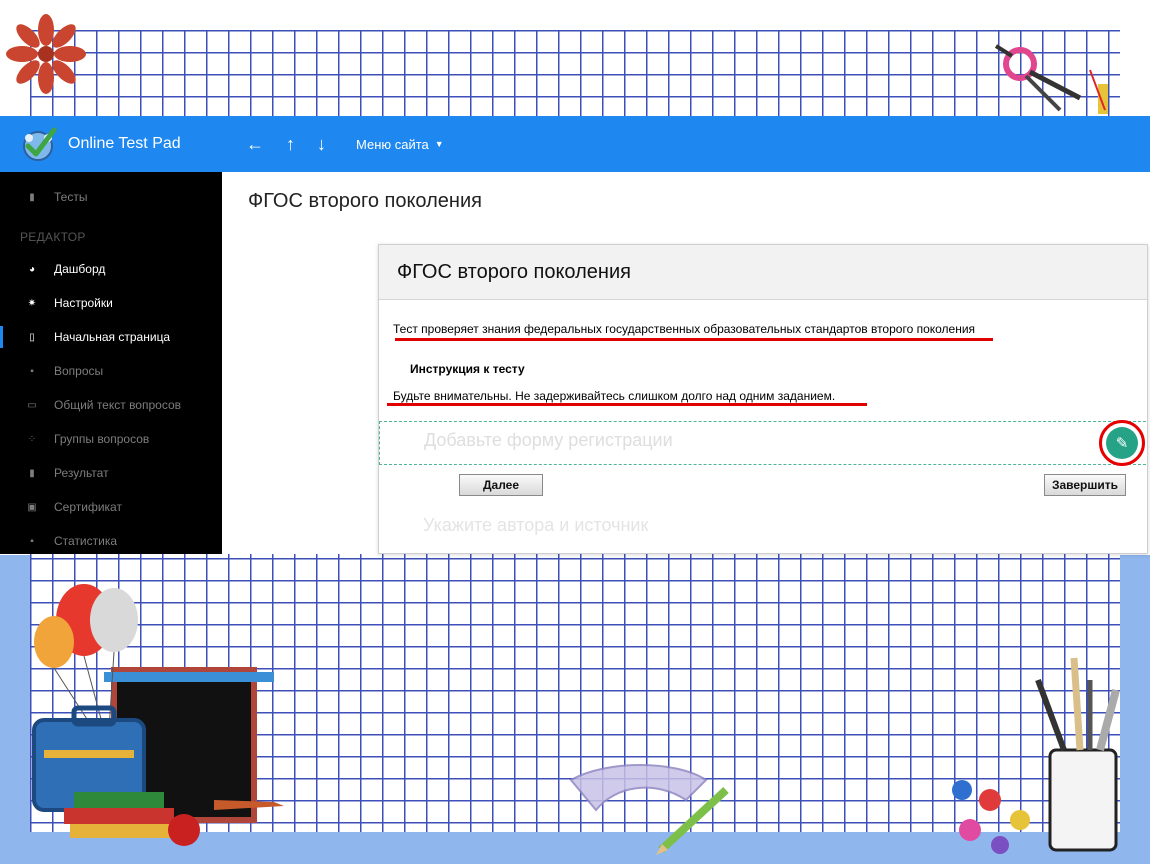  What do you see at coordinates (32, 303) in the screenshot?
I see `gear-icon: ✷` at bounding box center [32, 303].